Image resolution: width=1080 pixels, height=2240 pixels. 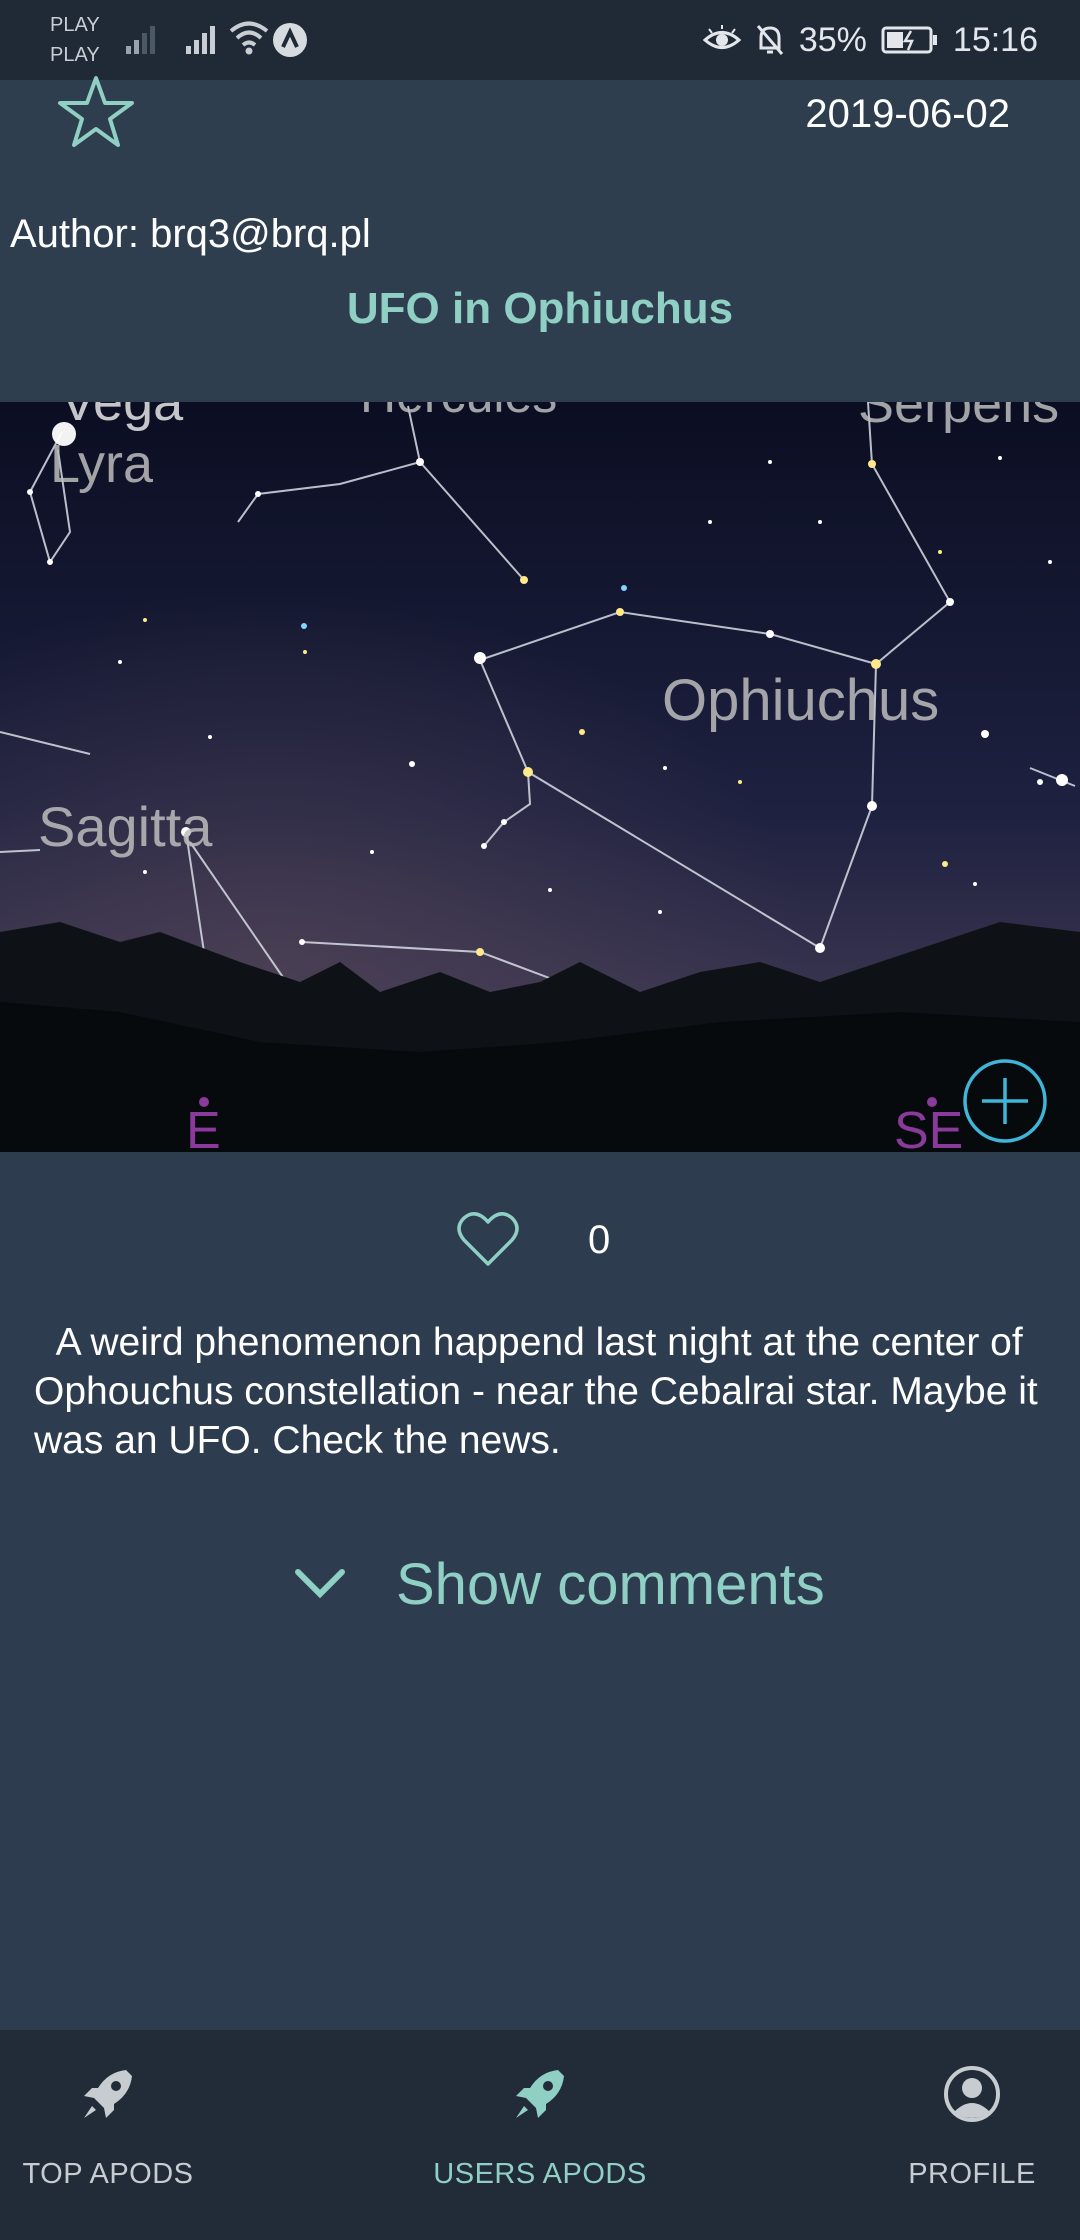 I want to click on clock: 15:16, so click(x=995, y=39).